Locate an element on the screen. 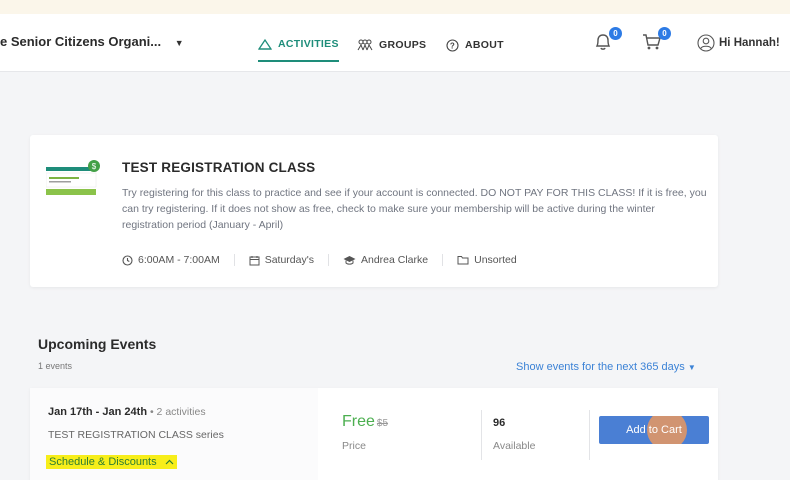 The image size is (790, 480). upcoming-events-title: Upcoming Events is located at coordinates (97, 344).